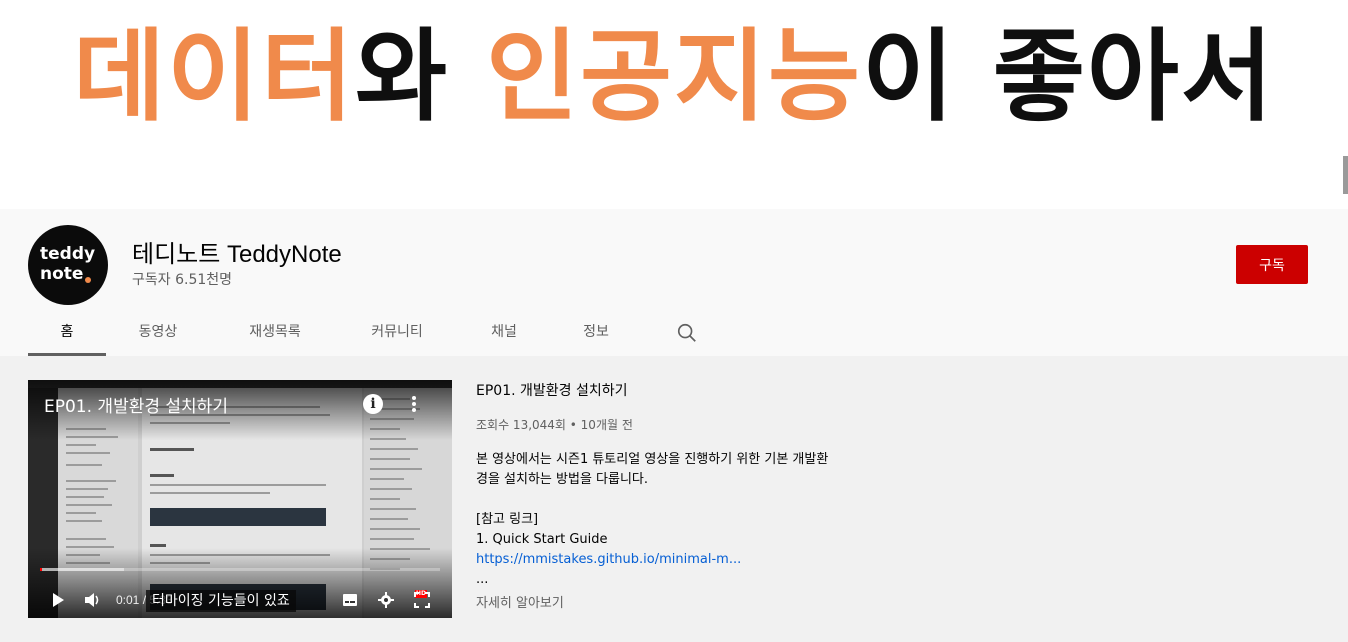  What do you see at coordinates (542, 539) in the screenshot?
I see `description-line: 1. Quick Start Guide` at bounding box center [542, 539].